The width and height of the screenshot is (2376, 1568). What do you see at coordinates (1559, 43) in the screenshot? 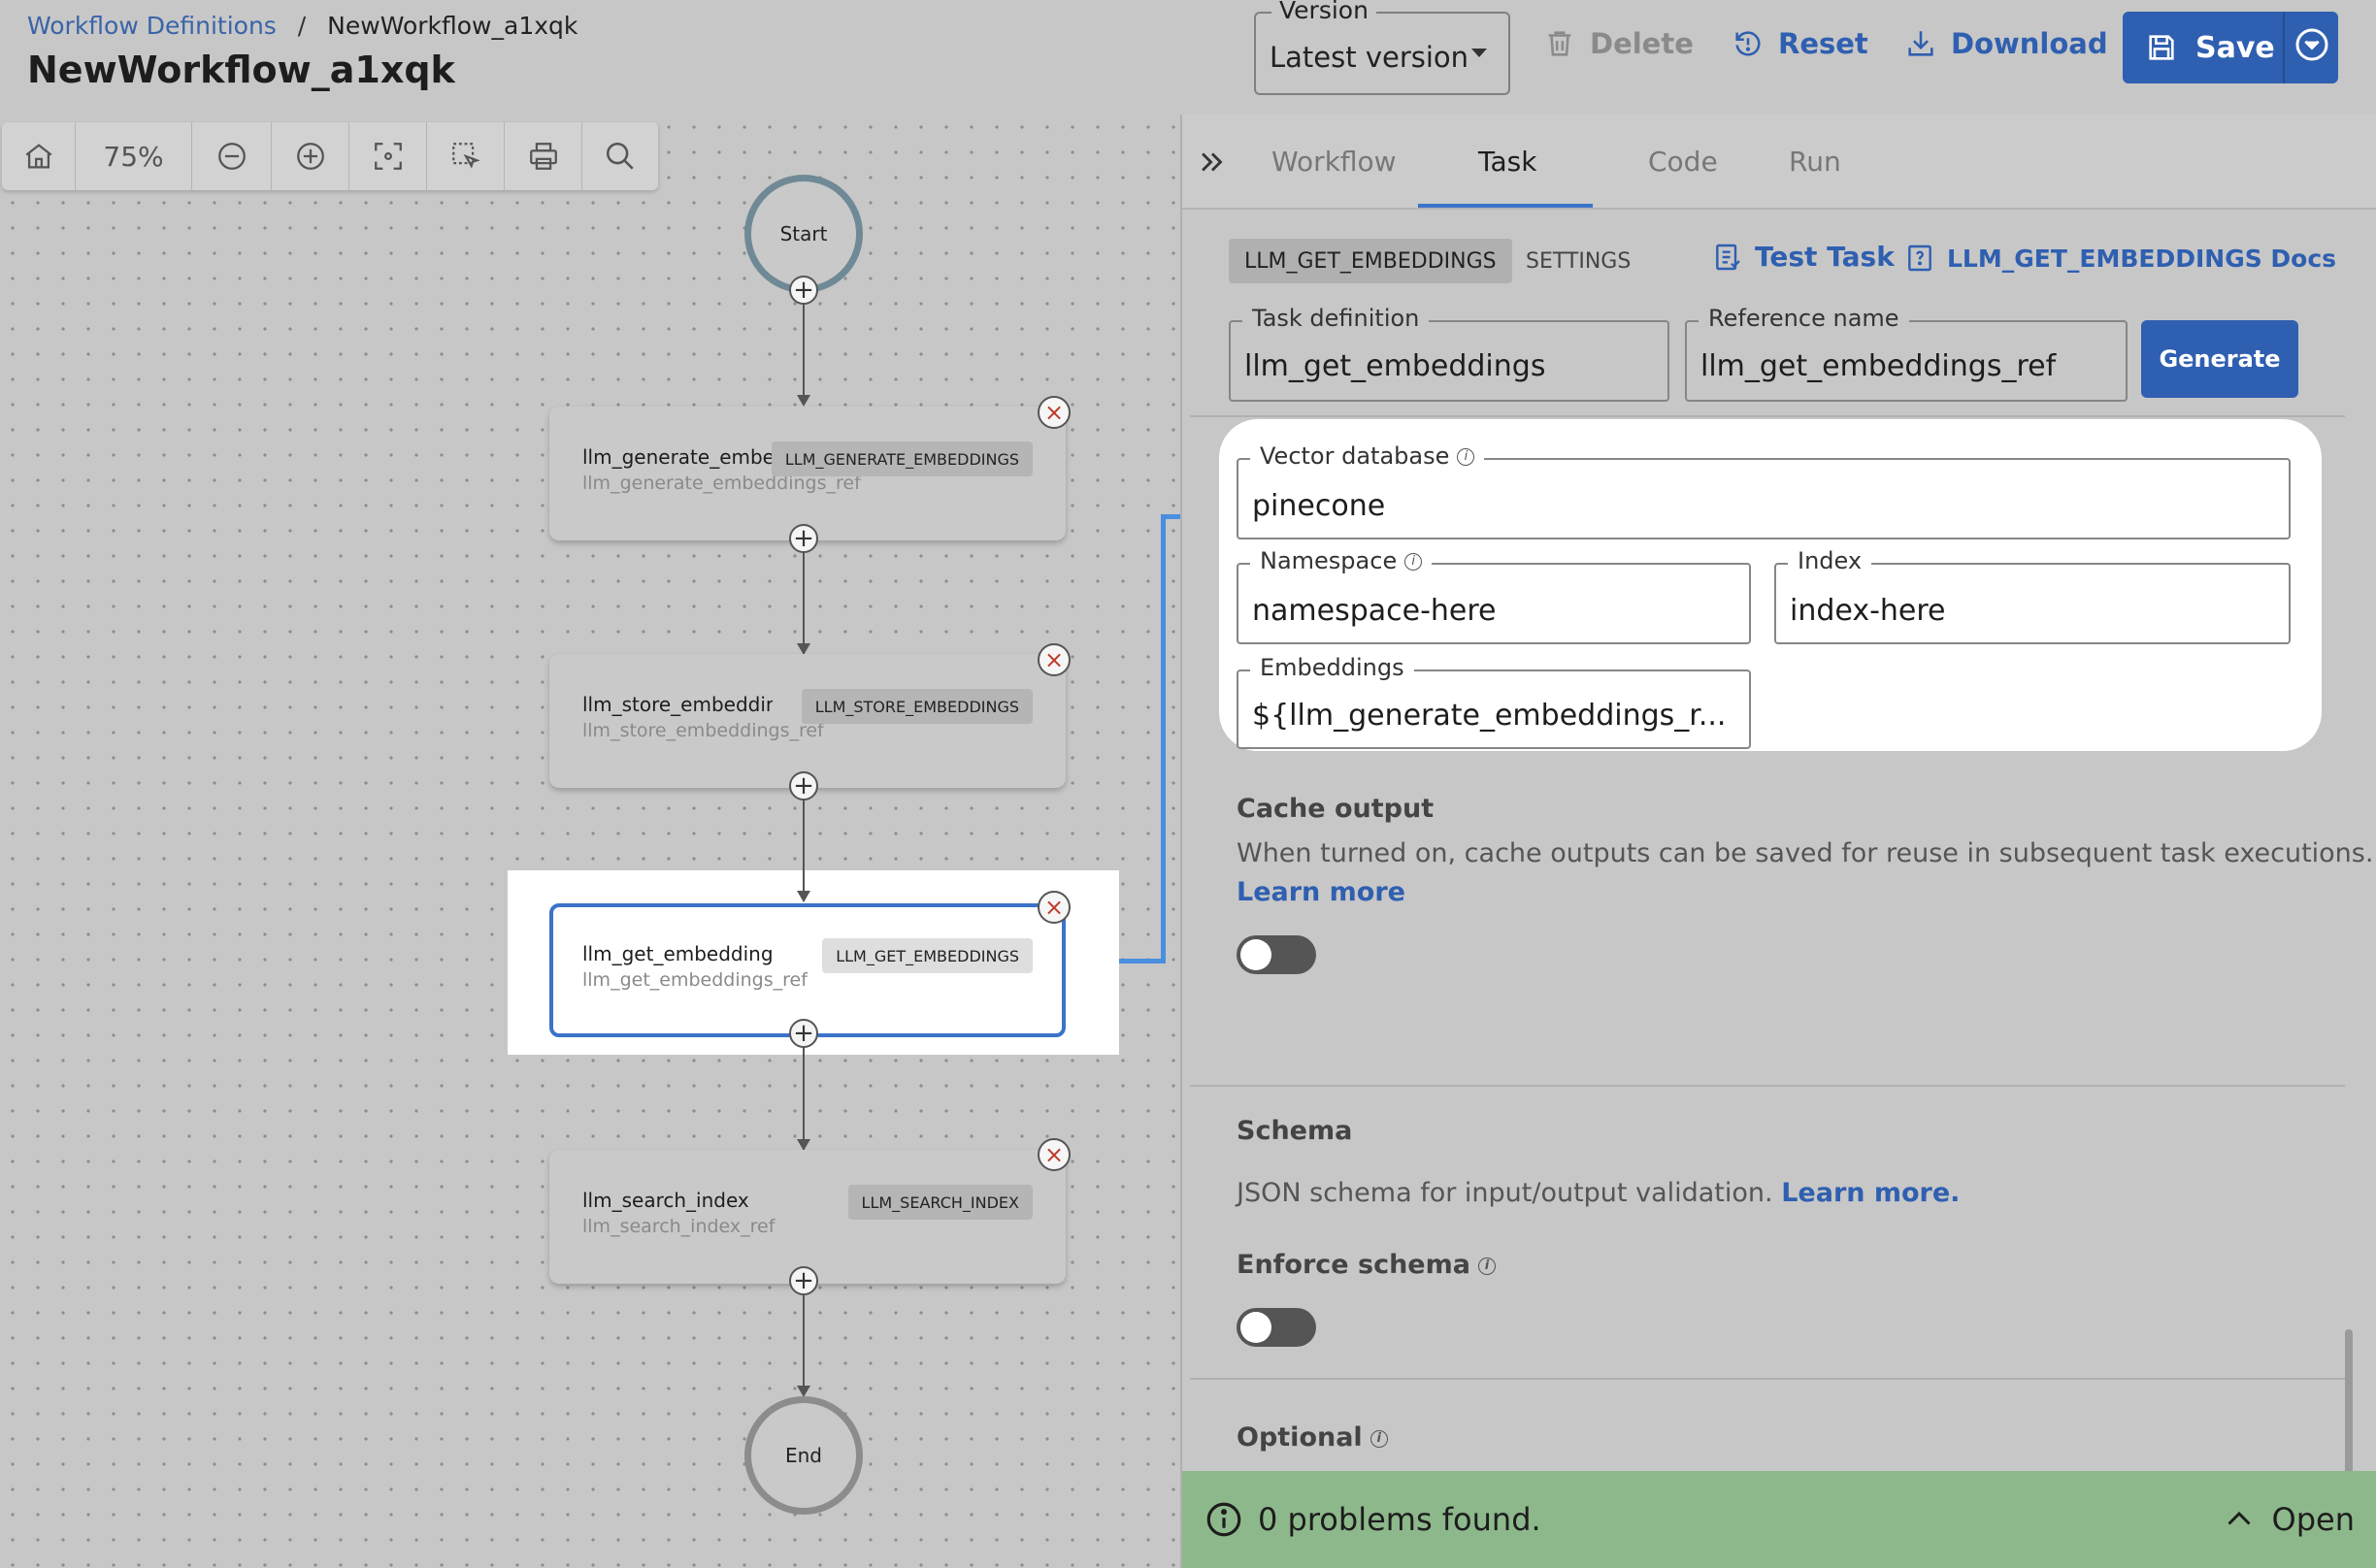
I see `trash-icon` at bounding box center [1559, 43].